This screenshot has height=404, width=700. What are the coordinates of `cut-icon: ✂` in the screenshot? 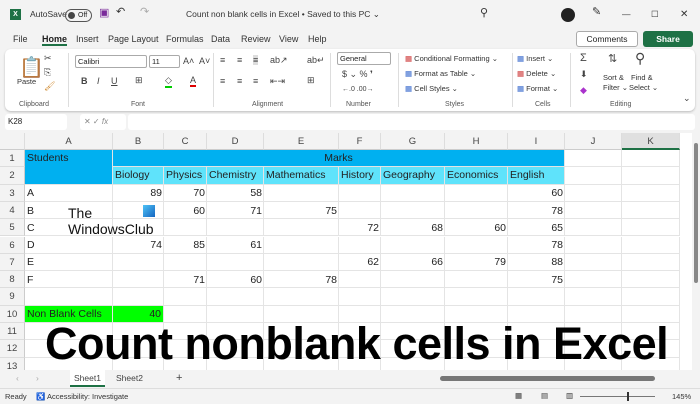 It's located at (48, 58).